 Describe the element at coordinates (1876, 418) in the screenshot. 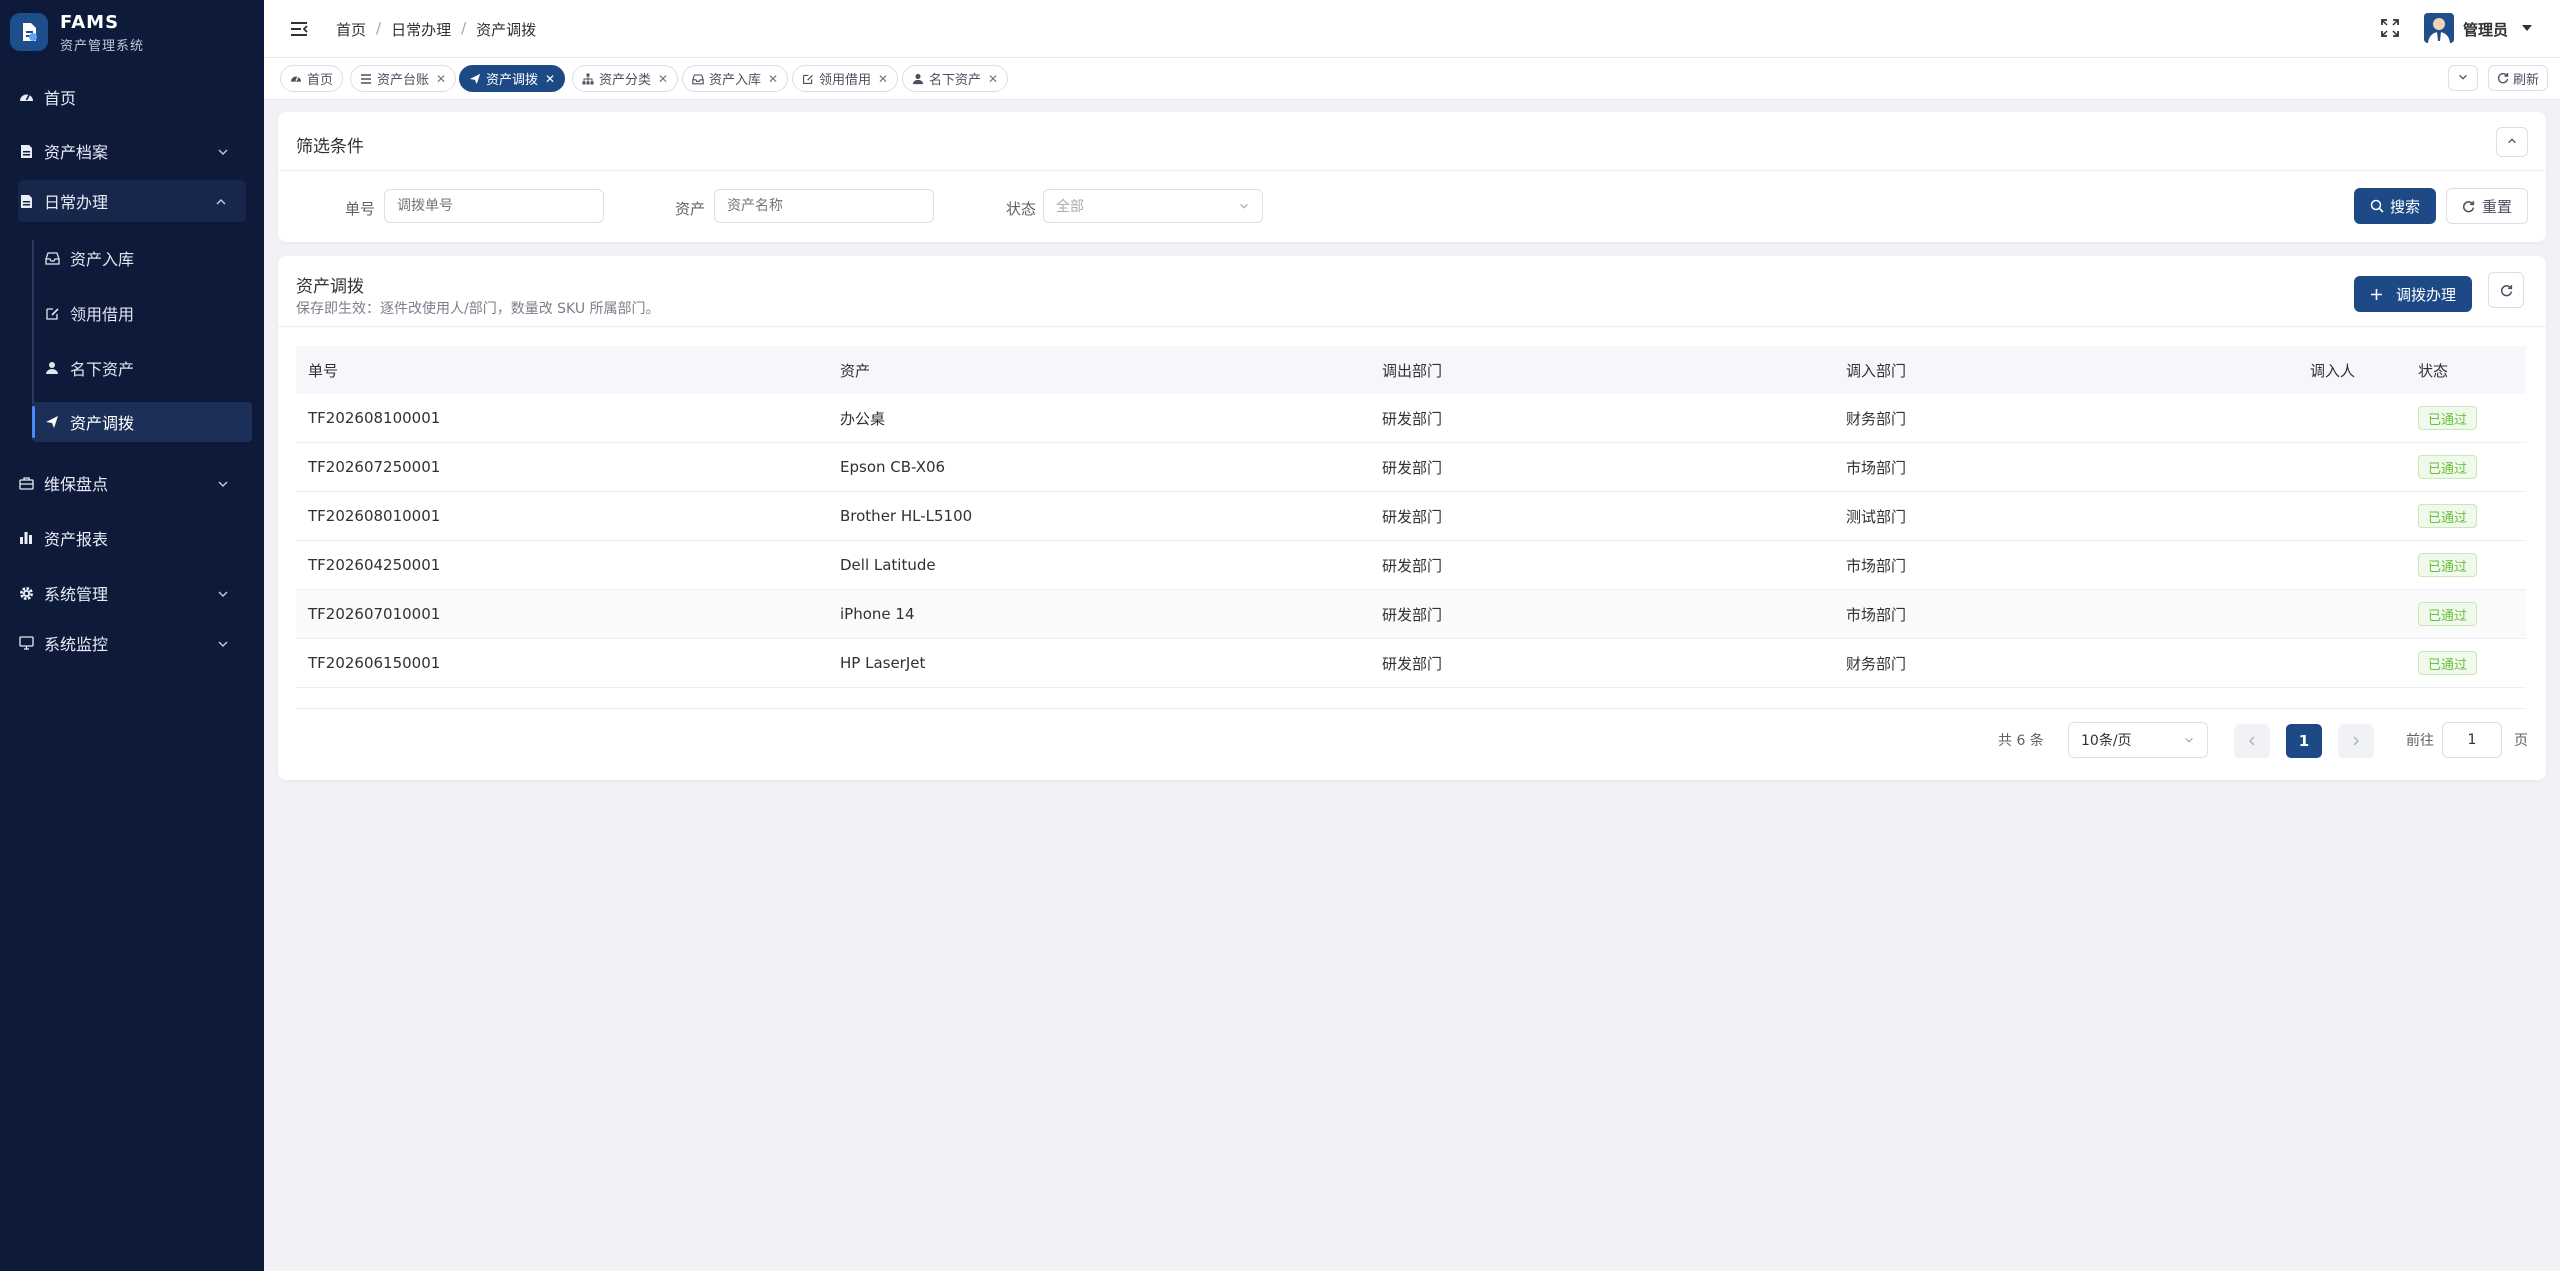

I see `to-dept-cell: 财务部门` at that location.